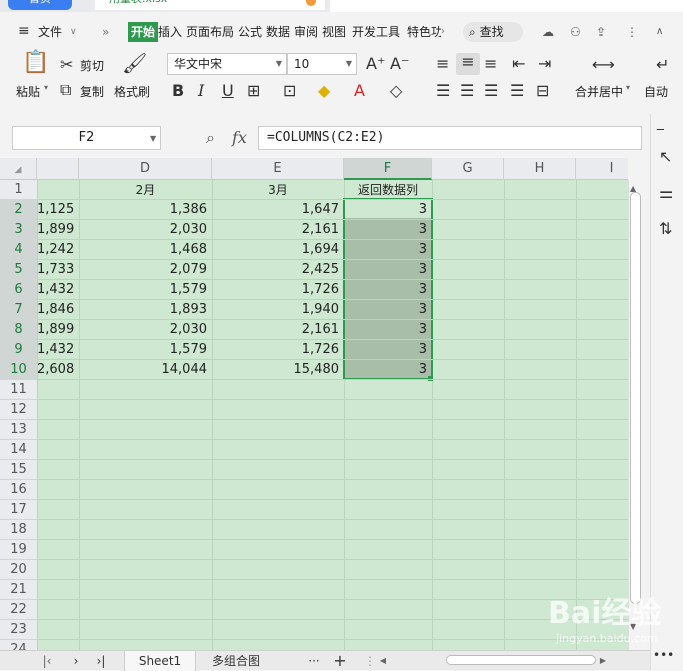  Describe the element at coordinates (388, 210) in the screenshot. I see `cell-f2: 3` at that location.